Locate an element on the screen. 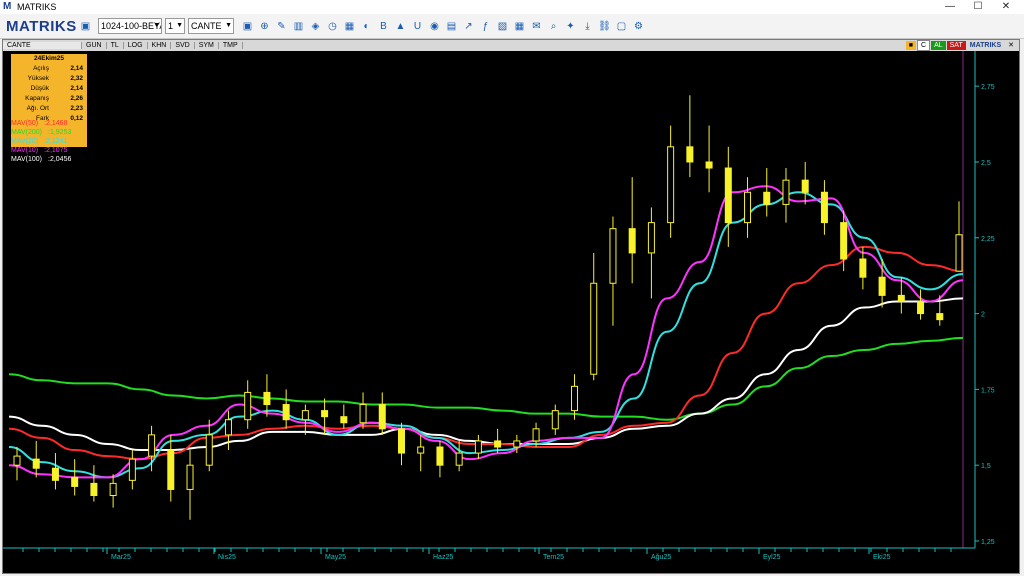  toolbar-icons: ▣ ⊕ ✎ ▥ ◈ ◷ ▦ ◐ B ▲ U ◉ ▤ ↗ ƒ ▧ ▦ ✉ ⌕ ✦ ⤓ ⛓ ▢ ⚙ is located at coordinates (444, 26).